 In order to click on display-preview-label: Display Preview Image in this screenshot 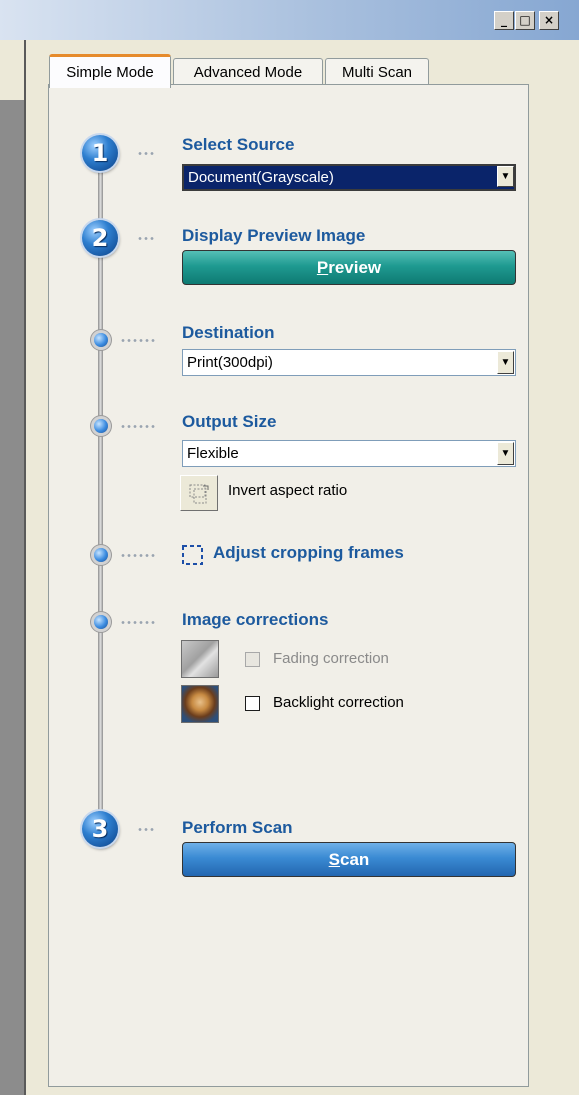, I will do `click(274, 235)`.